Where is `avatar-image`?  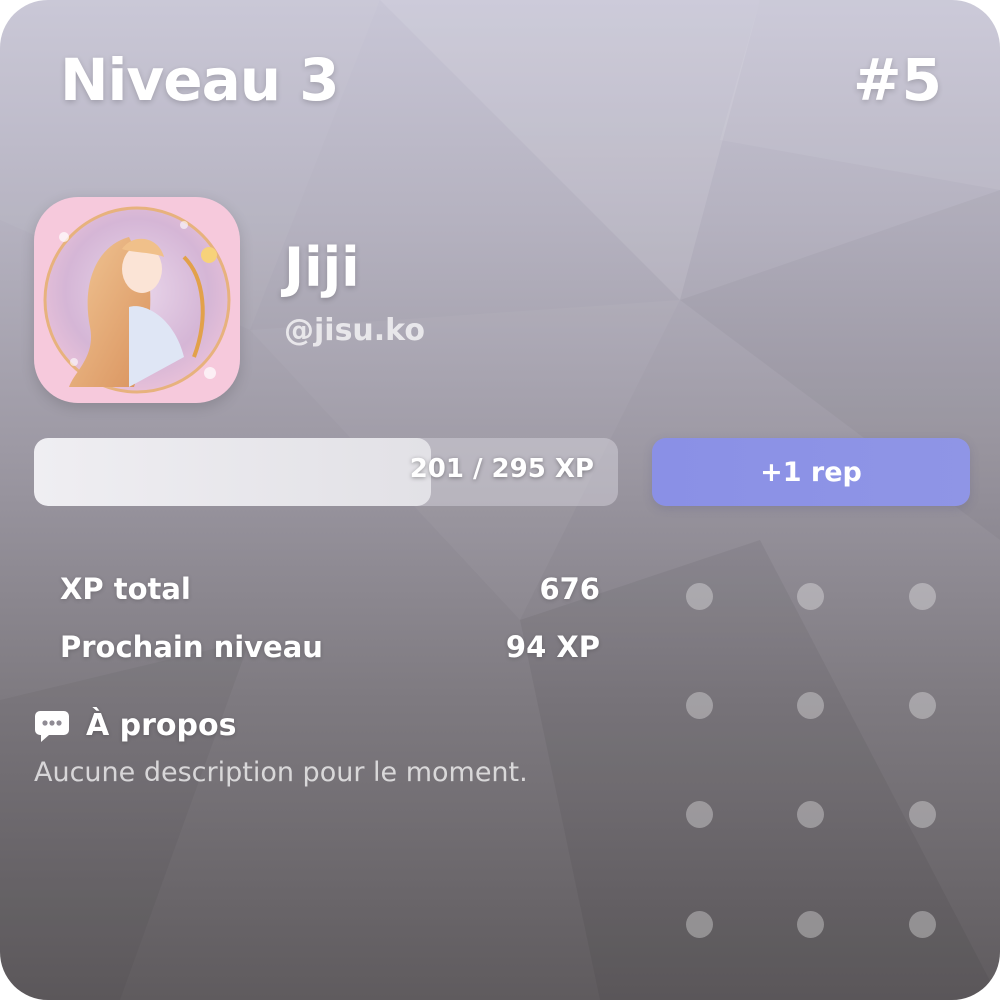
avatar-image is located at coordinates (137, 300).